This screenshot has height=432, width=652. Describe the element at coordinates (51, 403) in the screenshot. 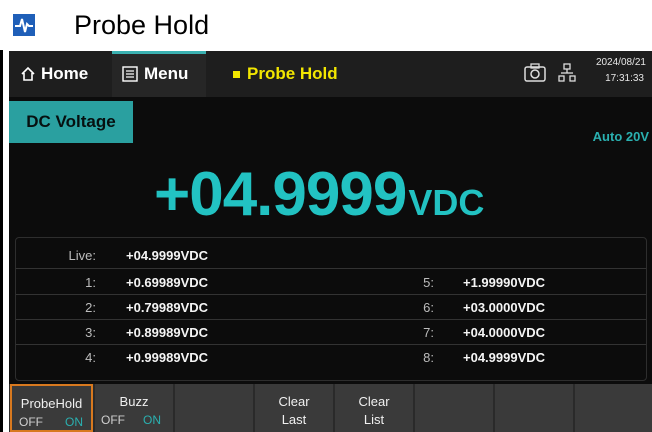

I see `probehold-label: ProbeHold` at that location.